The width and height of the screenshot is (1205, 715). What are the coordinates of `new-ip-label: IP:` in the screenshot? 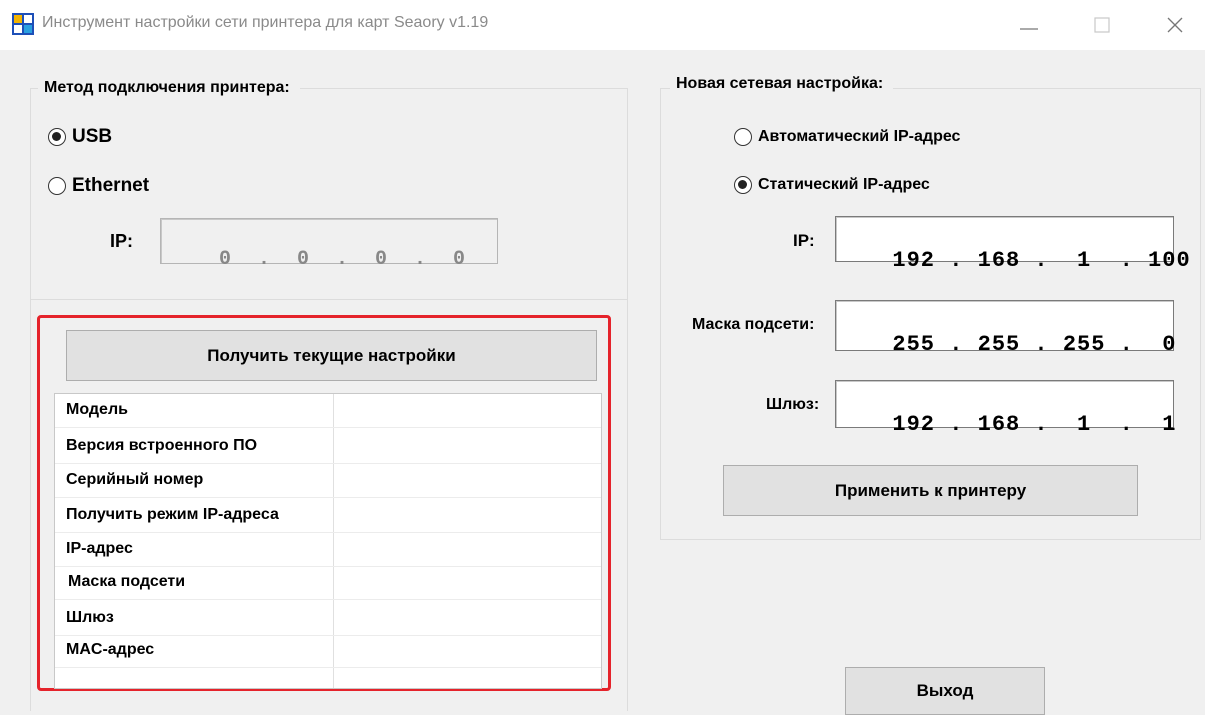 It's located at (804, 240).